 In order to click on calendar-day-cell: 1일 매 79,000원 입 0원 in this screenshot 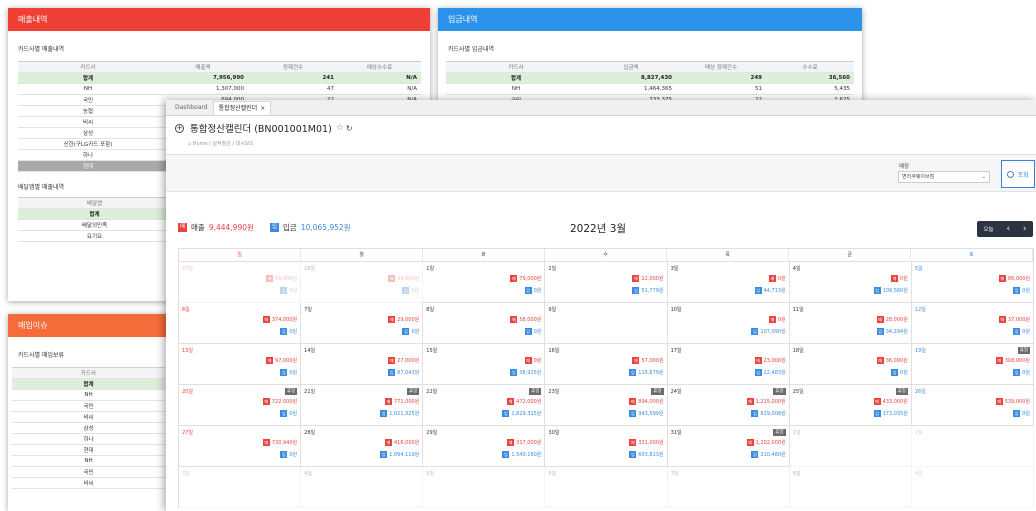, I will do `click(484, 282)`.